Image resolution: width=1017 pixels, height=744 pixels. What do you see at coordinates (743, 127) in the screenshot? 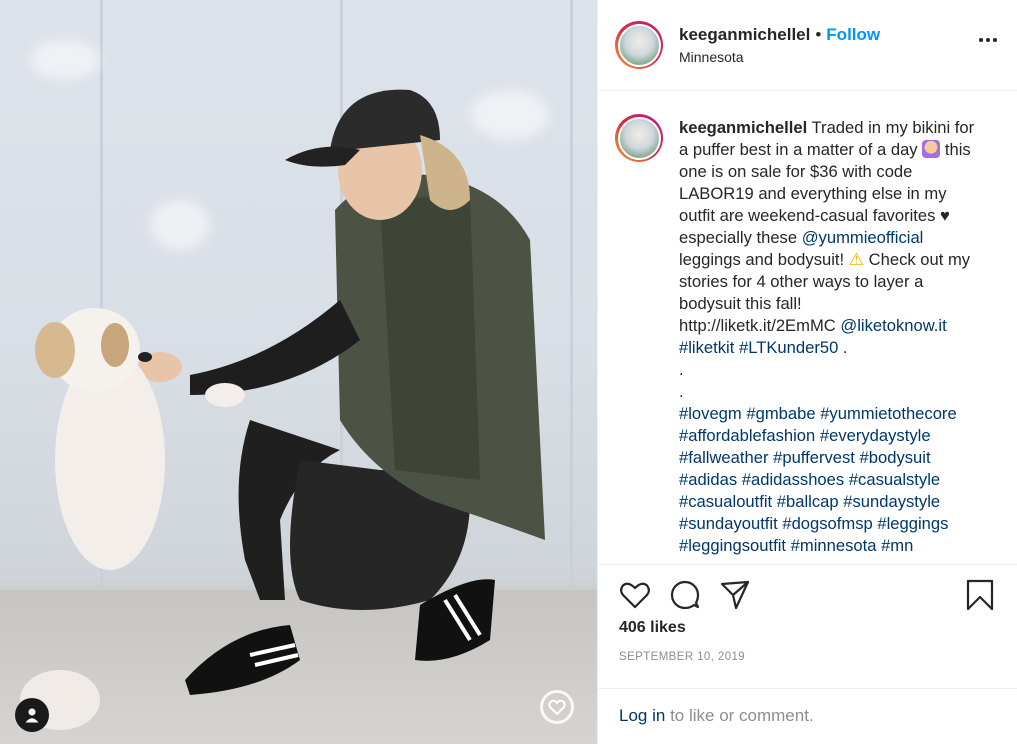
I see `caption-username: keeganmichellel` at bounding box center [743, 127].